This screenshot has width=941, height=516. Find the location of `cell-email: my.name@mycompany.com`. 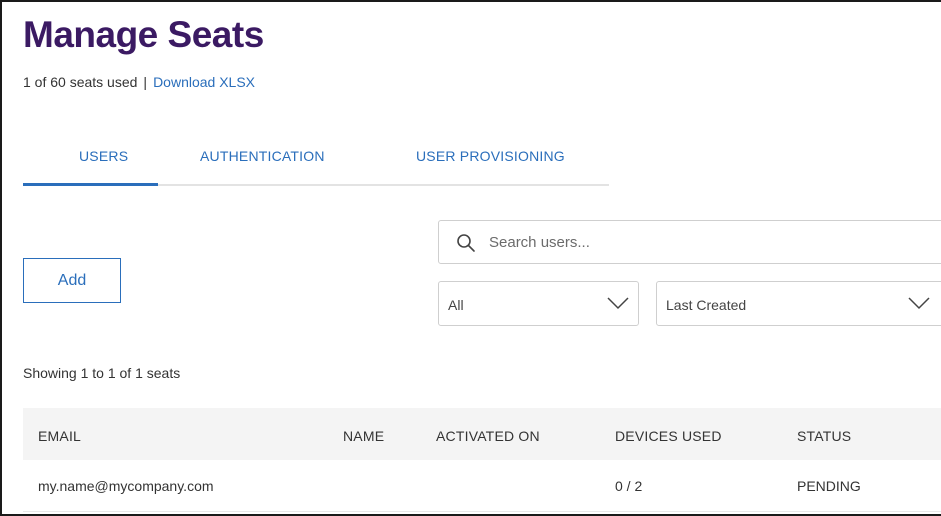

cell-email: my.name@mycompany.com is located at coordinates (126, 486).